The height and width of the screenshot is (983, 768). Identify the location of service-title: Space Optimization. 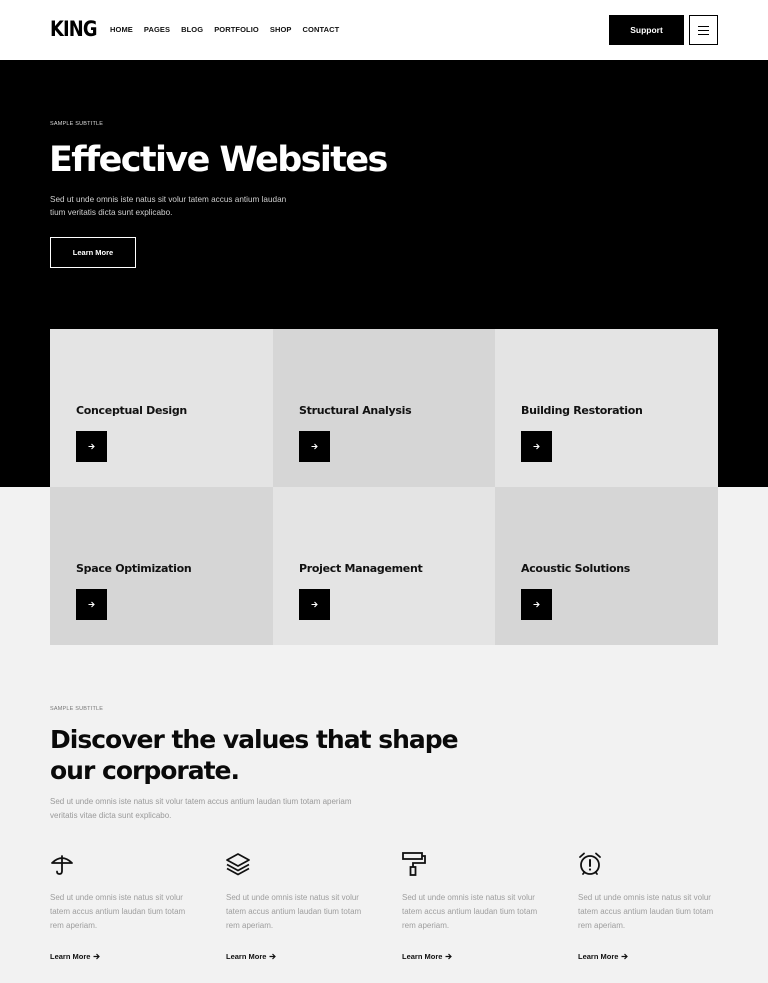
(134, 568).